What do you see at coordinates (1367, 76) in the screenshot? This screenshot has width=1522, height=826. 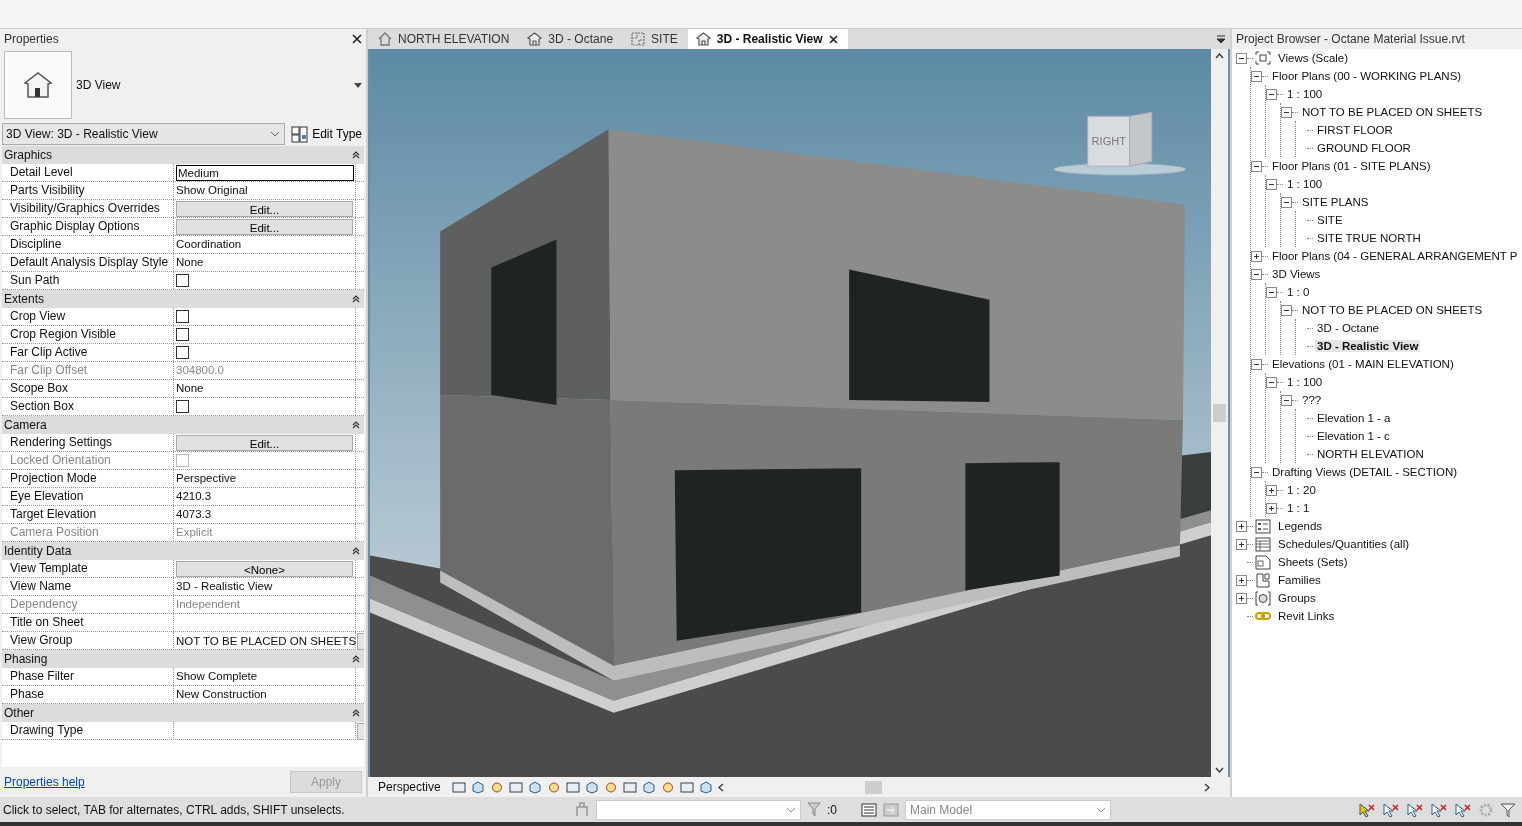 I see `tree-item: Floor Plans (00 - WORKING PLANS)` at bounding box center [1367, 76].